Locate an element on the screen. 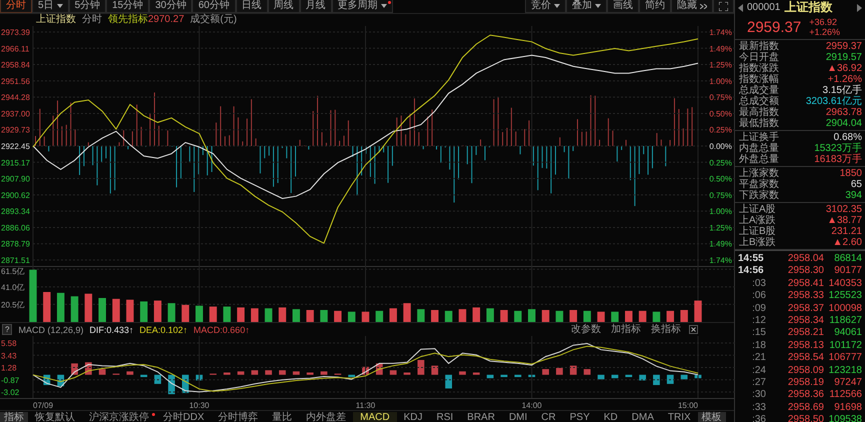 The image size is (865, 422). axis-label: 0.00% is located at coordinates (720, 146).